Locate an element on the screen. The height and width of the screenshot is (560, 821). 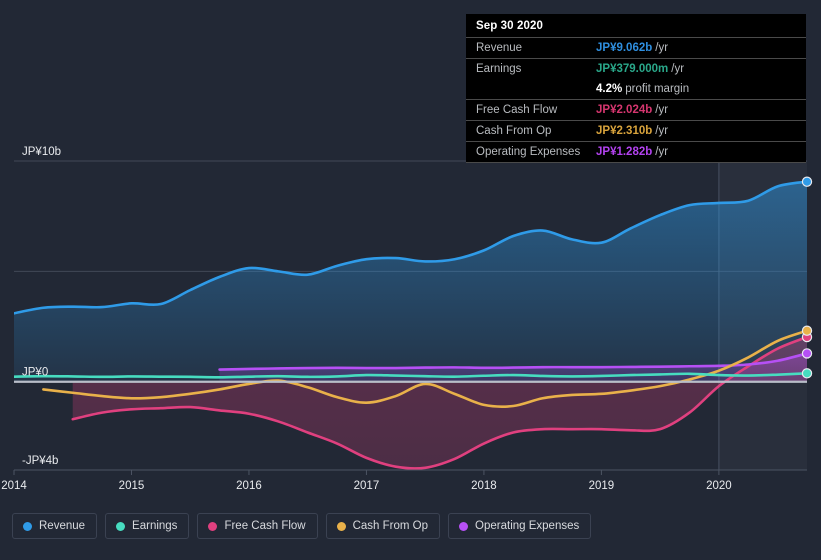
tooltip-row-label: Cash From Op is located at coordinates (514, 131).